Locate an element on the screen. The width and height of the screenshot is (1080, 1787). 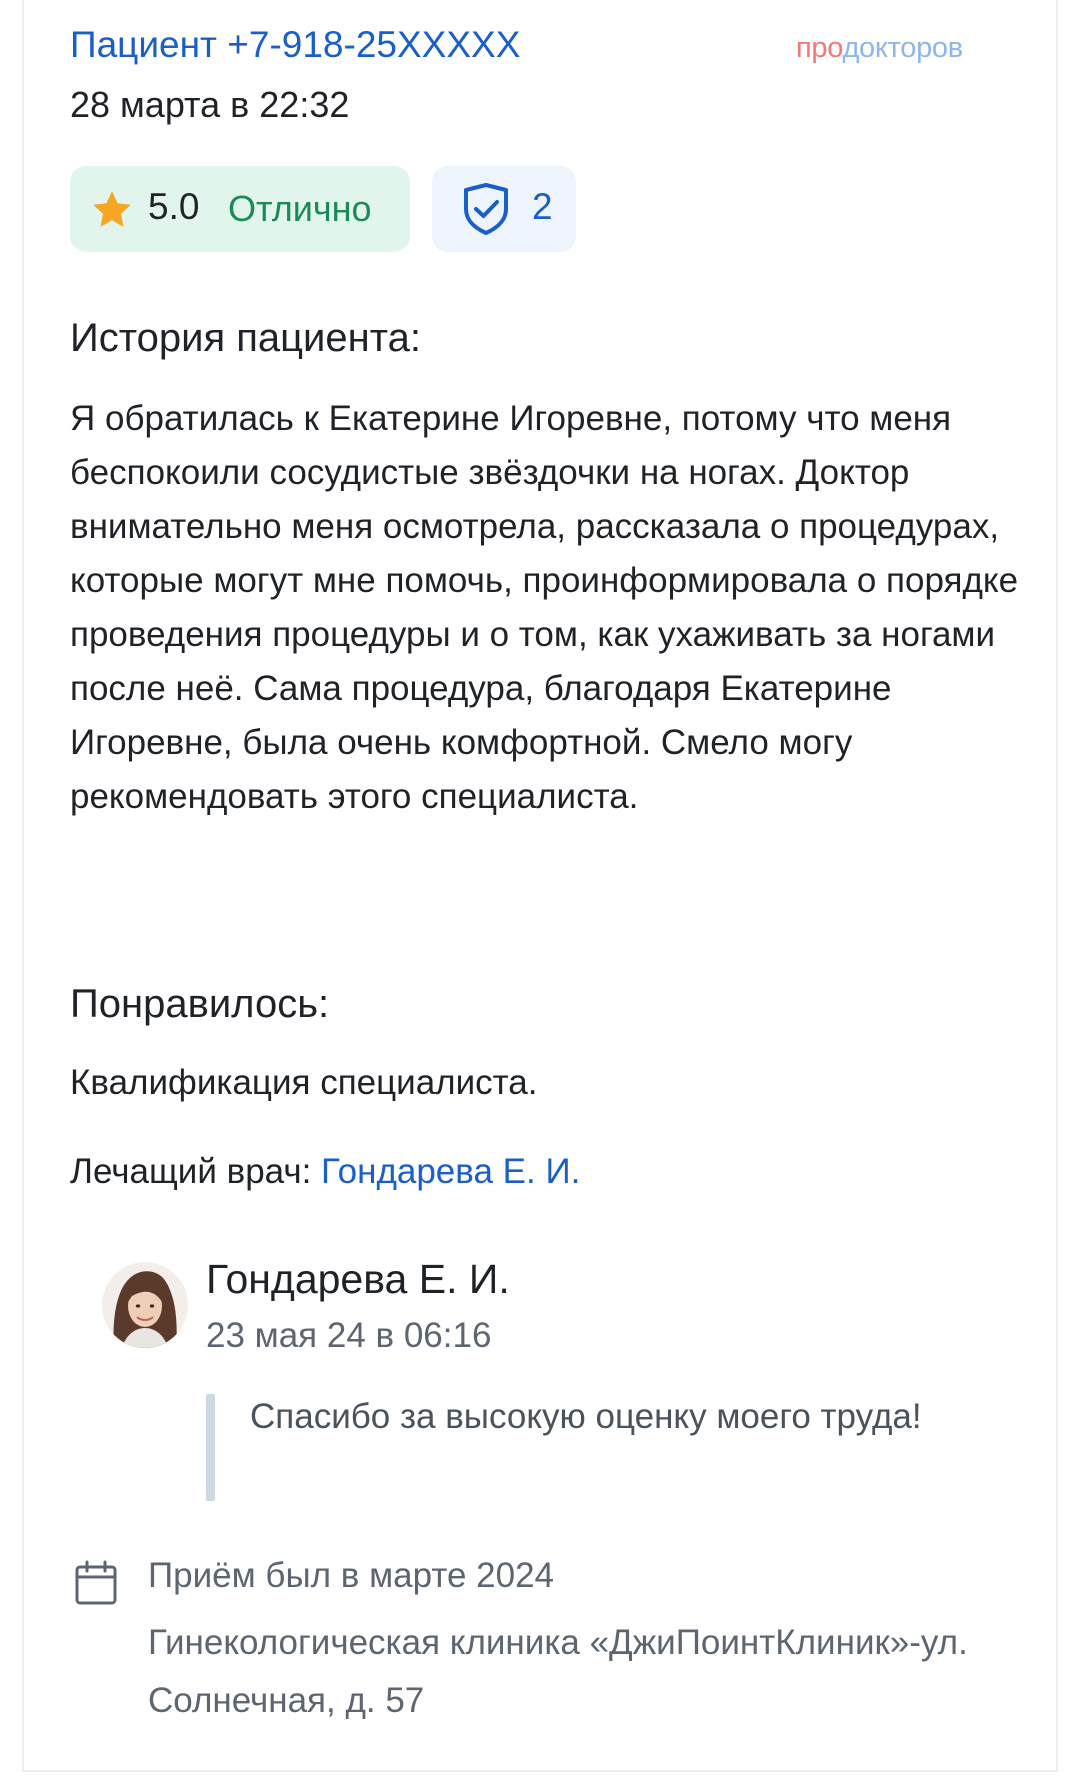
rating-label: Отлично is located at coordinates (300, 208).